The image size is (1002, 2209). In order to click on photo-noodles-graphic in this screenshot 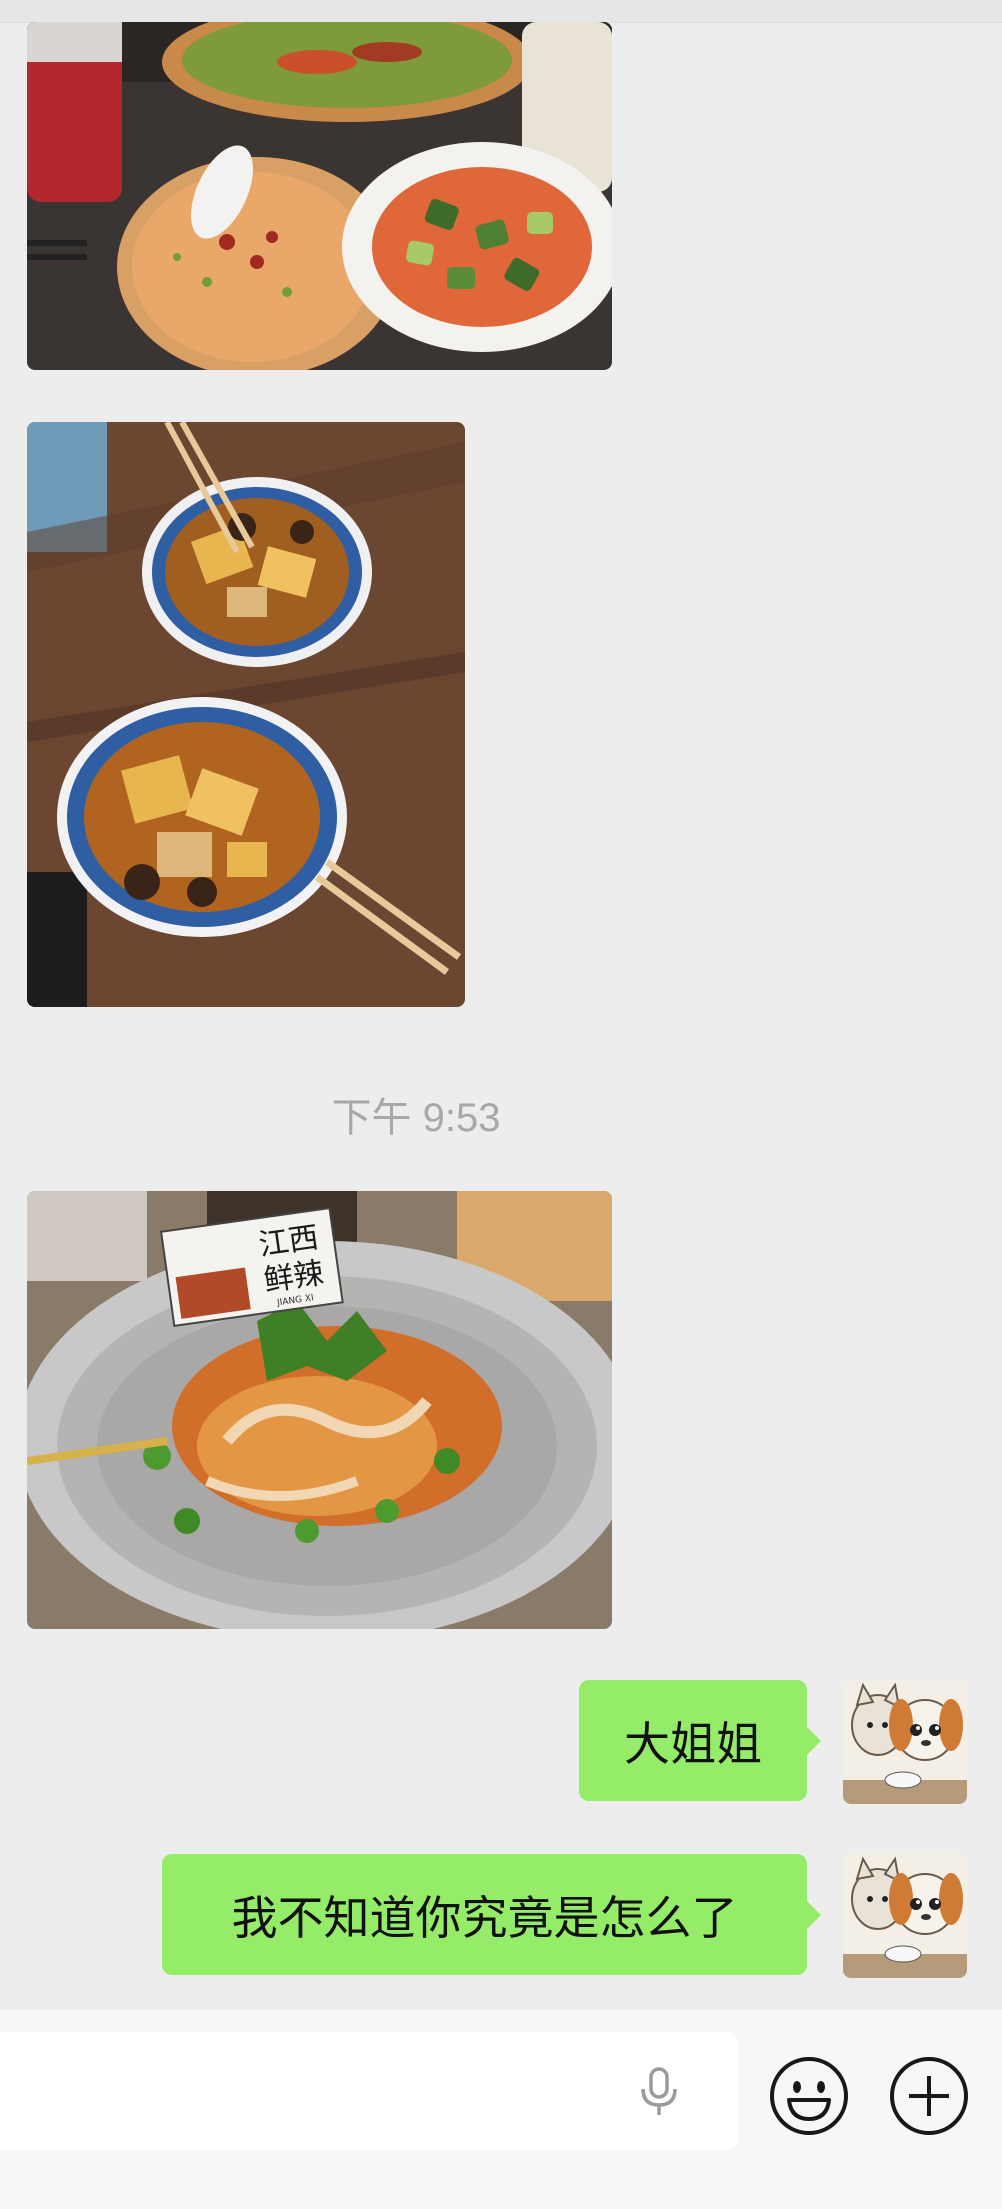, I will do `click(246, 714)`.